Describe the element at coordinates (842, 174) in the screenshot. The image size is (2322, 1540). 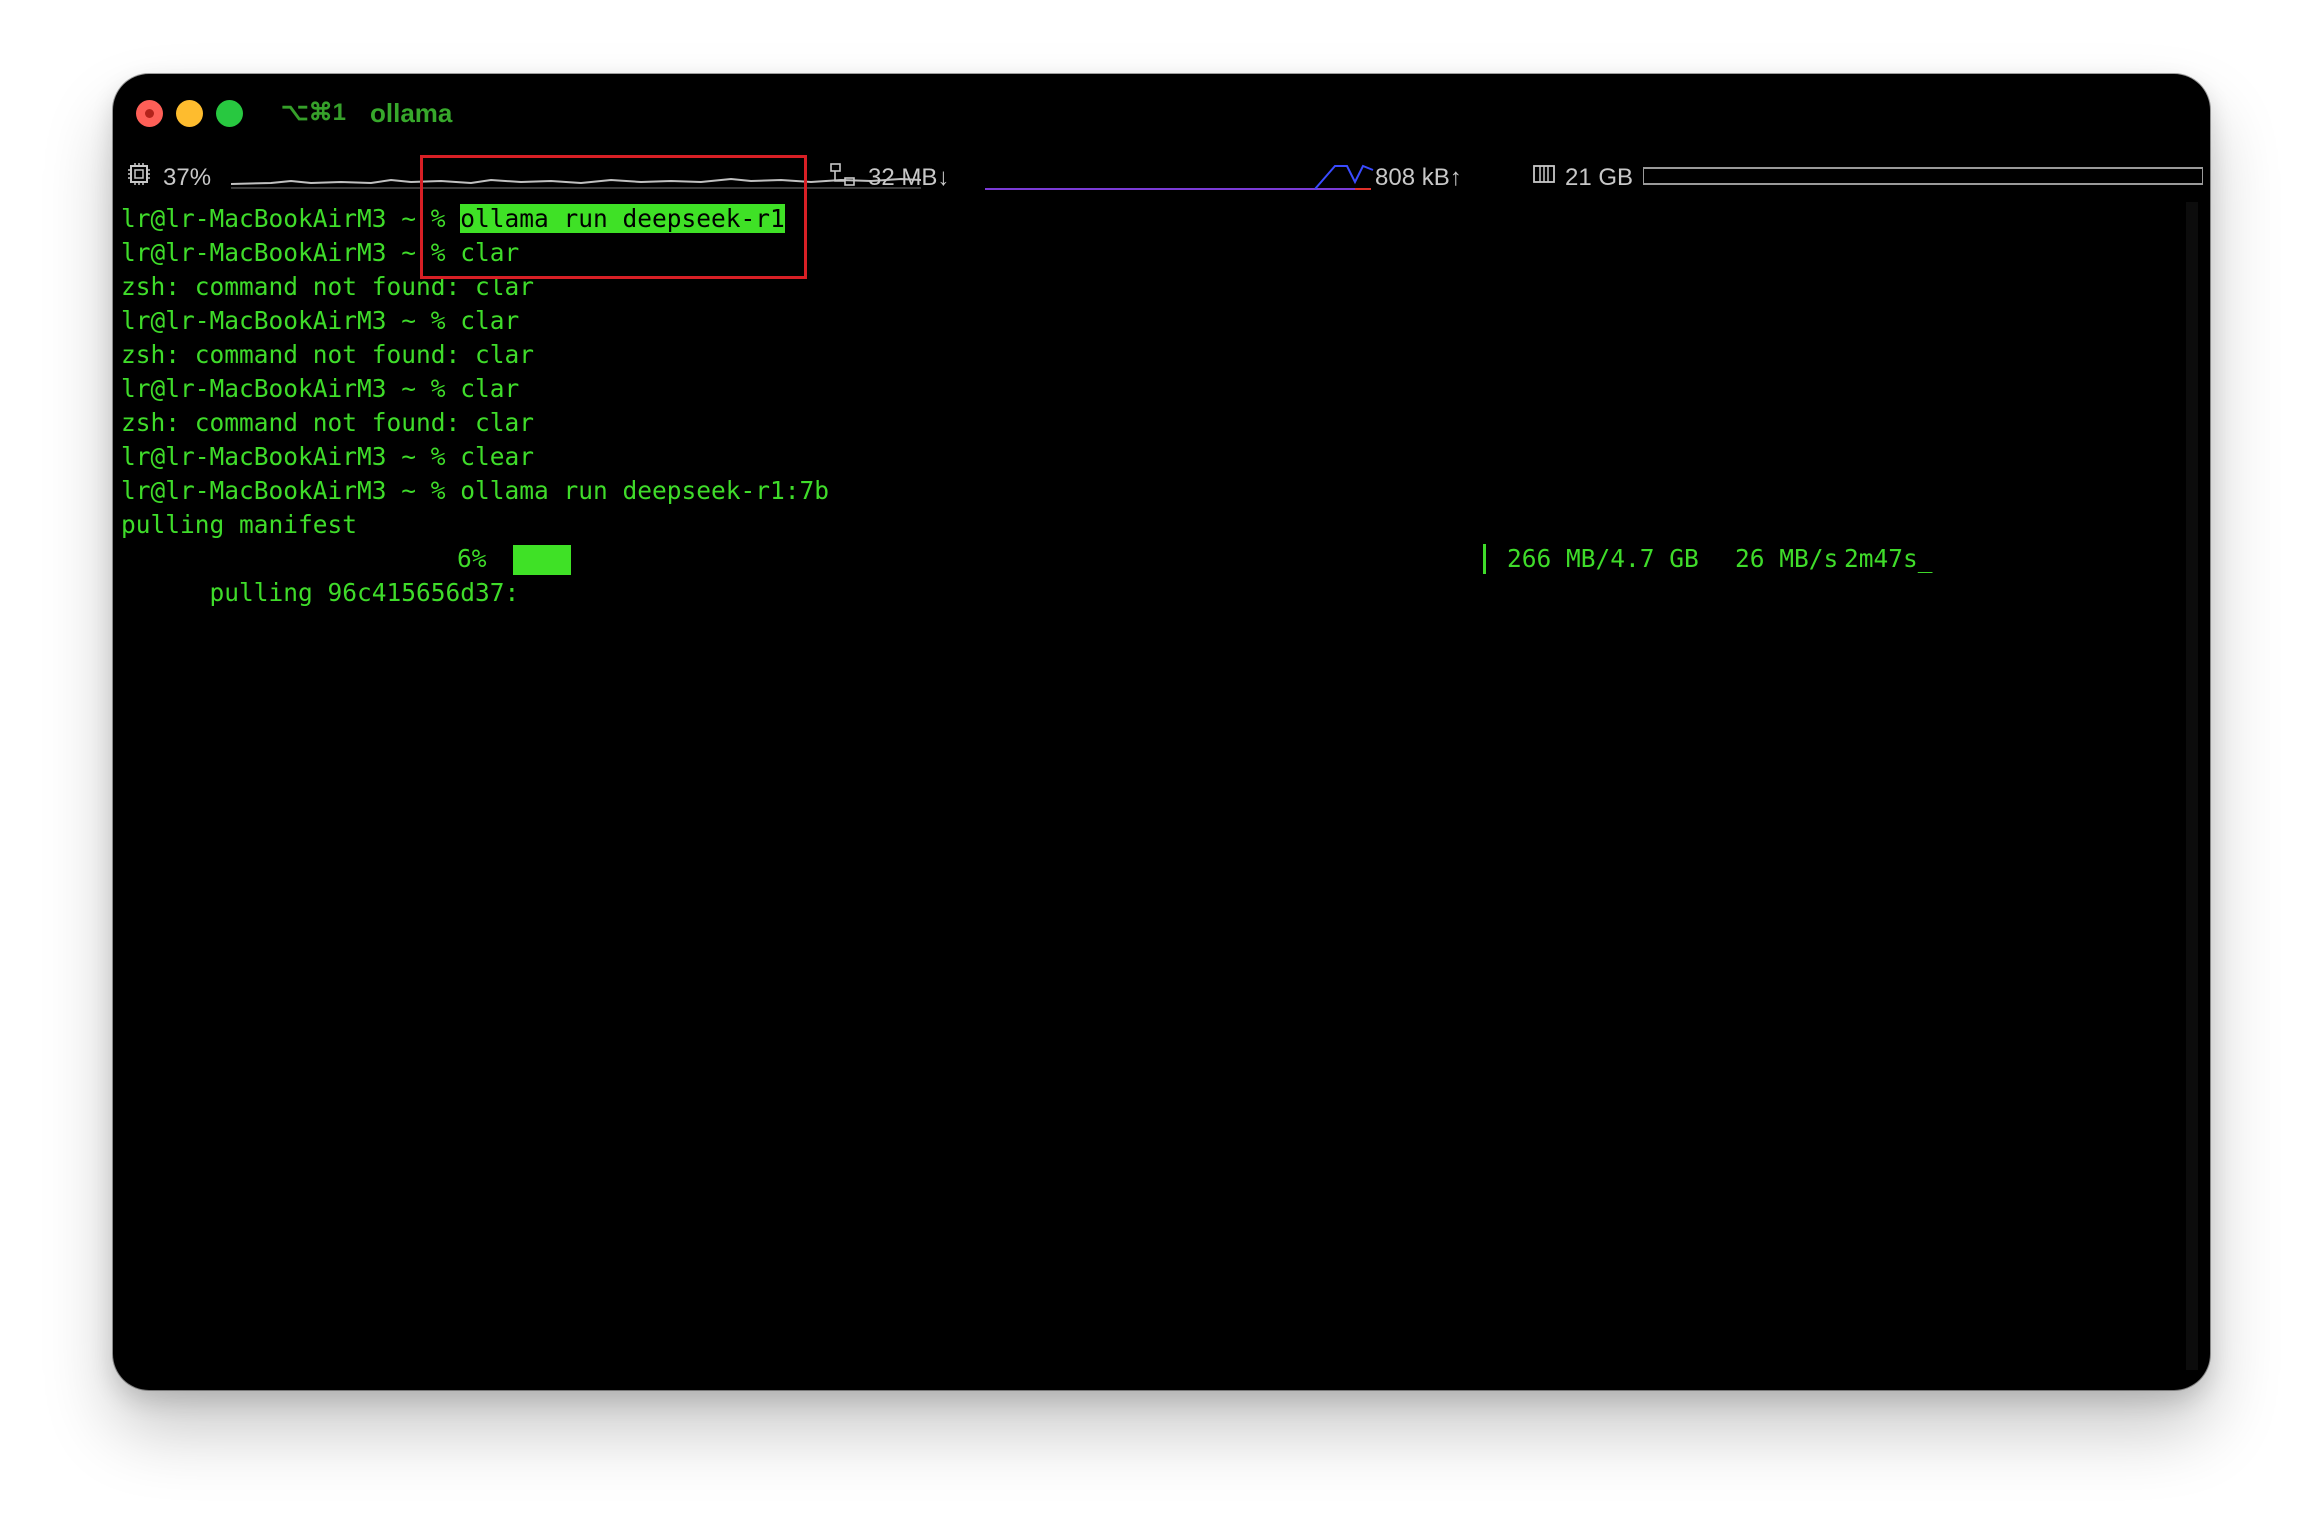
I see `network-icon` at that location.